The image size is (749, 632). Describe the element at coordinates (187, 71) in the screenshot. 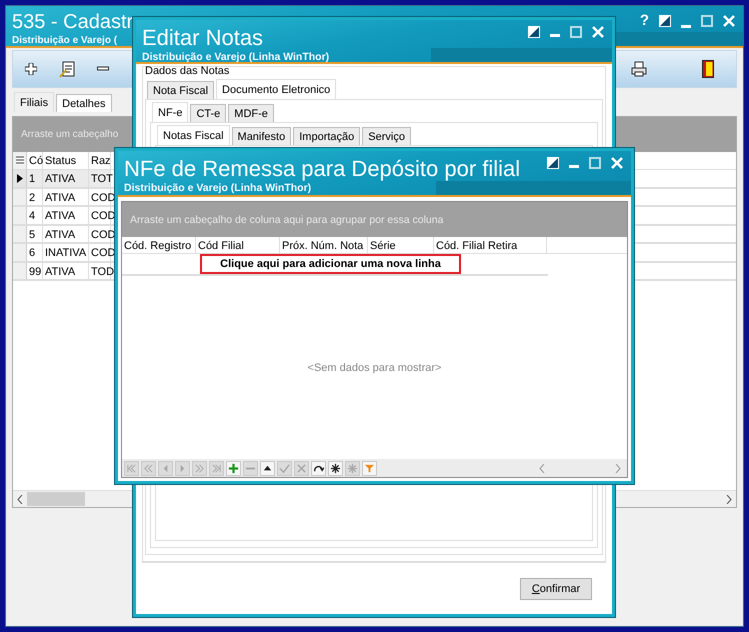

I see `group-label: Dados das Notas` at that location.